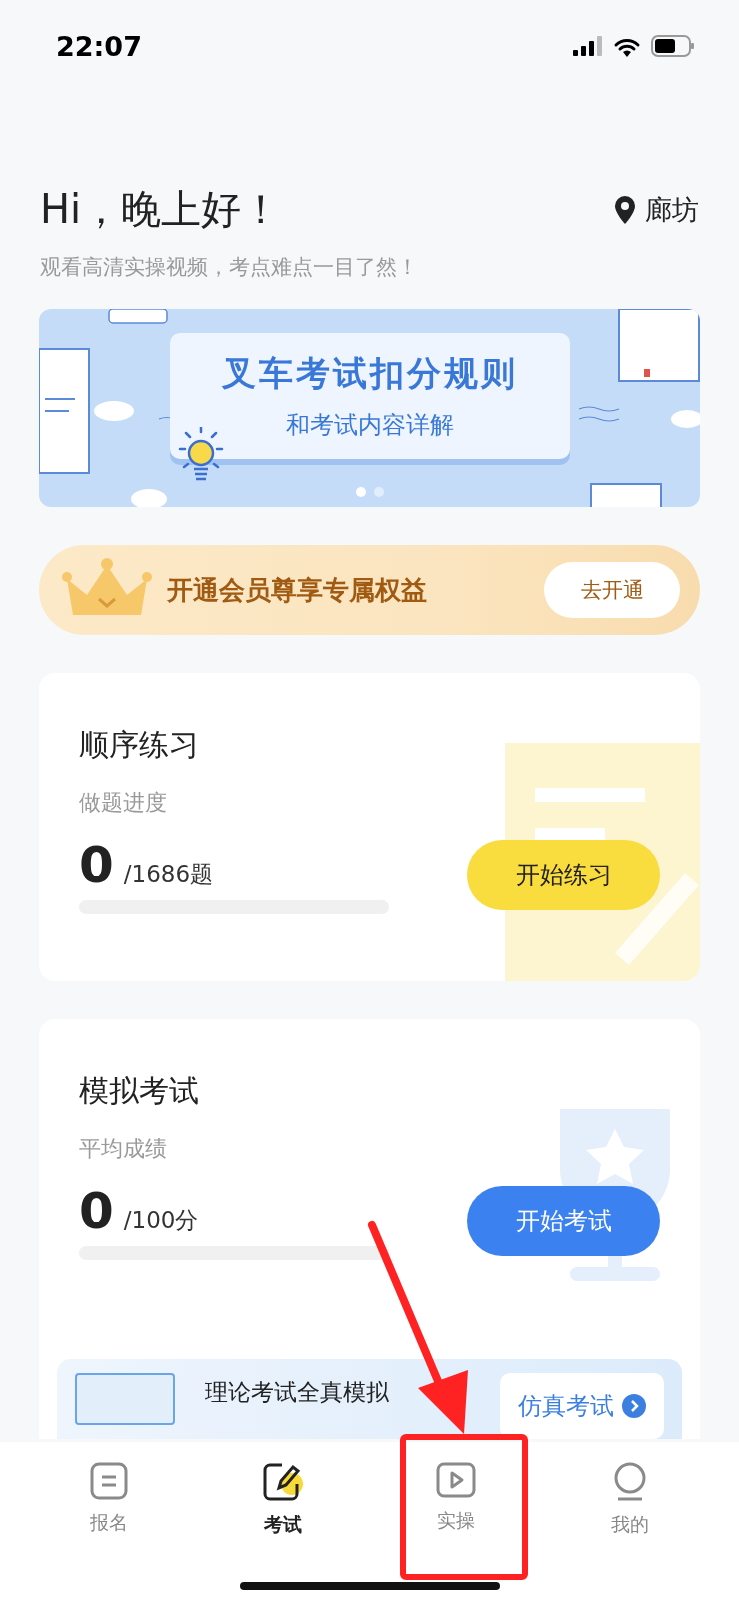 The height and width of the screenshot is (1600, 739). I want to click on tab-item: 实操, so click(456, 1521).